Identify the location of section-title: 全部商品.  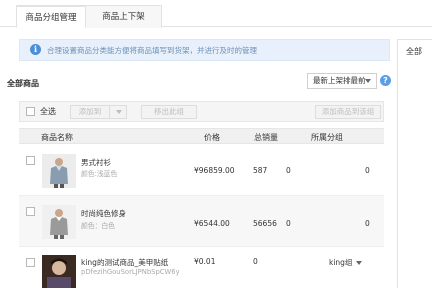
(23, 83).